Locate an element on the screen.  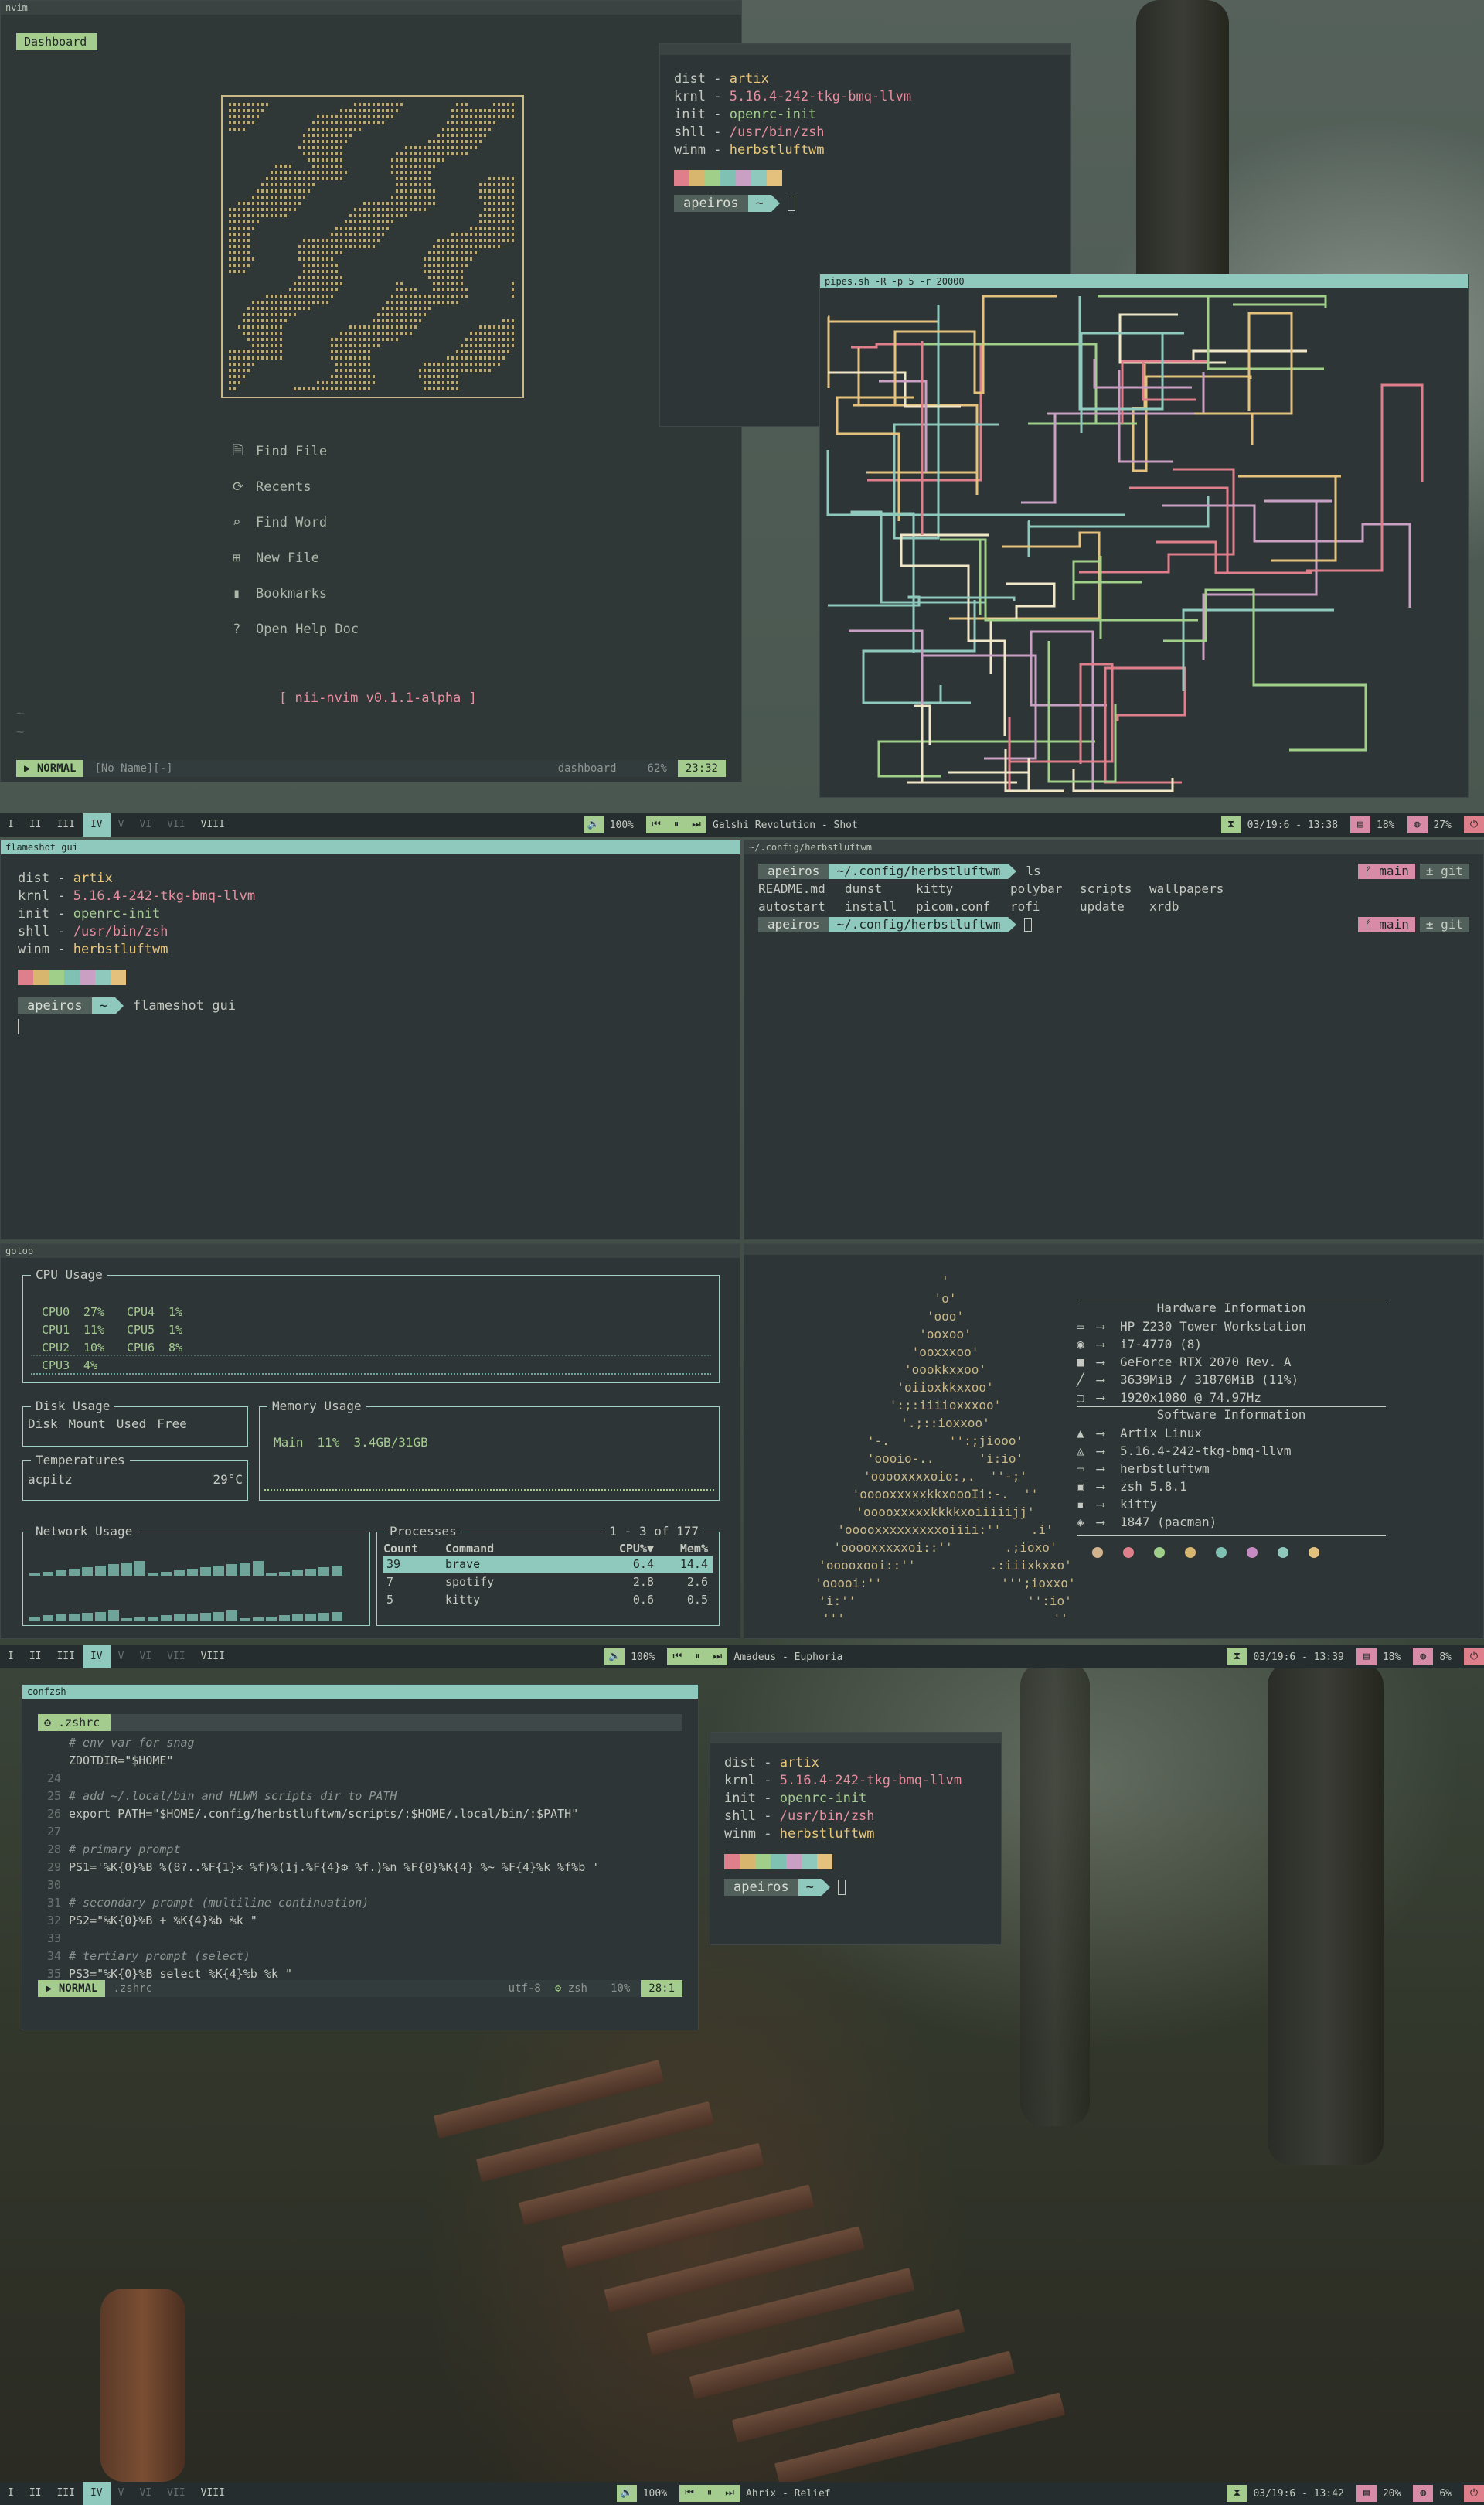
memory-usage-panel: Memory Usage Main 11% 3.4GB/31GB is located at coordinates (489, 1450).